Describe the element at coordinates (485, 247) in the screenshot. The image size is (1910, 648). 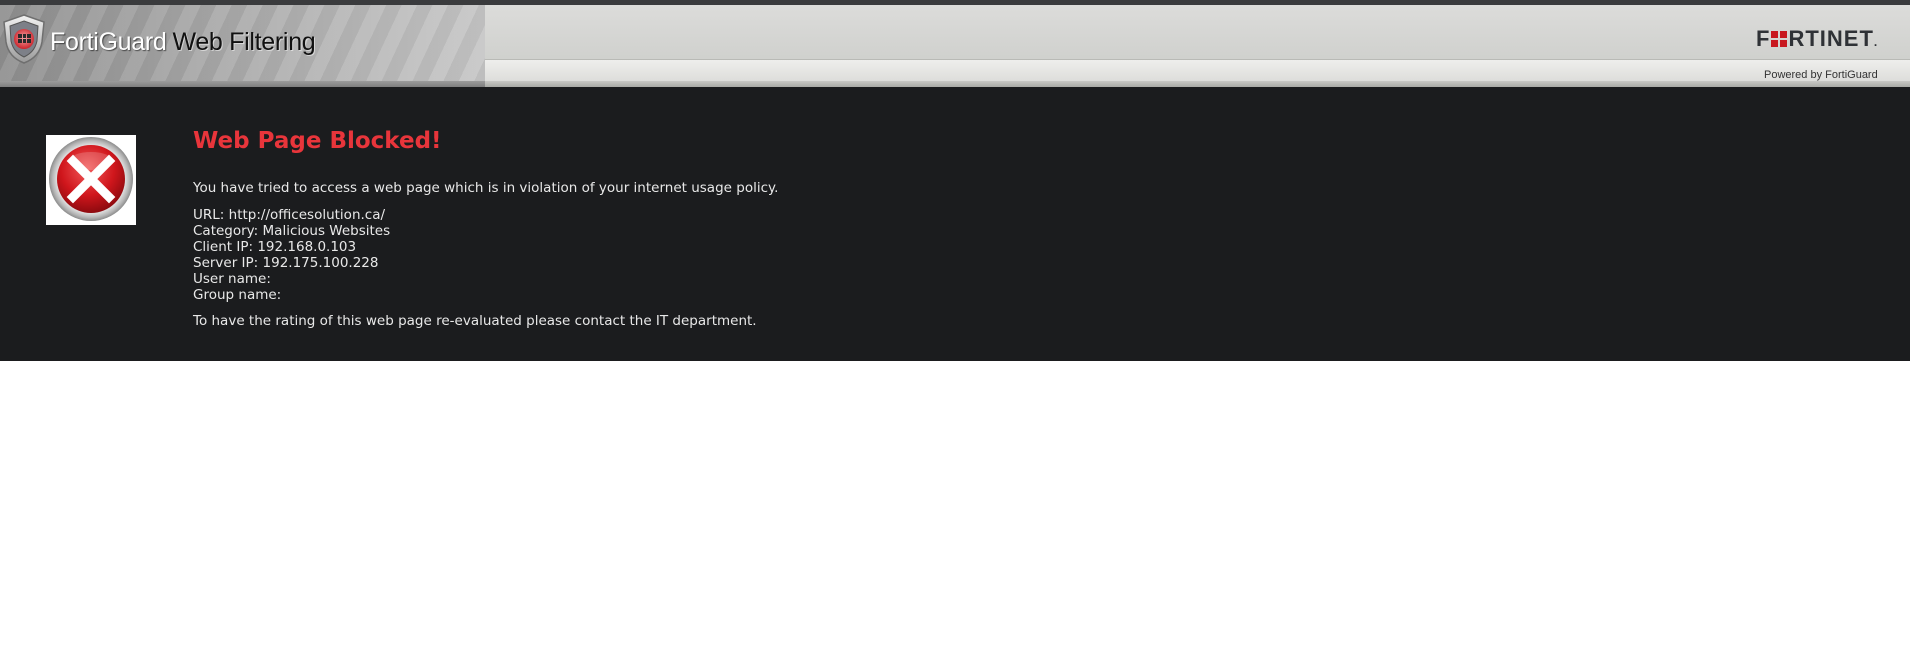
I see `detail-client-ip: Client IP: 192.168.0.103` at that location.